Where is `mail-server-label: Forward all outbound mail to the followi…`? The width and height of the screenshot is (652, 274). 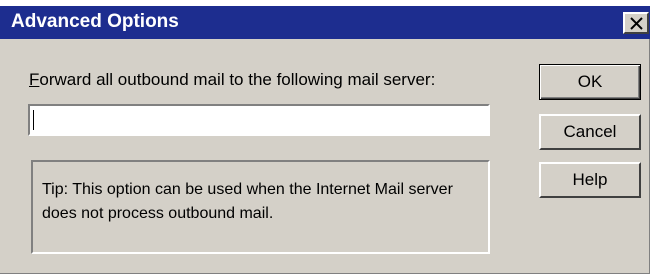
mail-server-label: Forward all outbound mail to the followi… is located at coordinates (232, 80).